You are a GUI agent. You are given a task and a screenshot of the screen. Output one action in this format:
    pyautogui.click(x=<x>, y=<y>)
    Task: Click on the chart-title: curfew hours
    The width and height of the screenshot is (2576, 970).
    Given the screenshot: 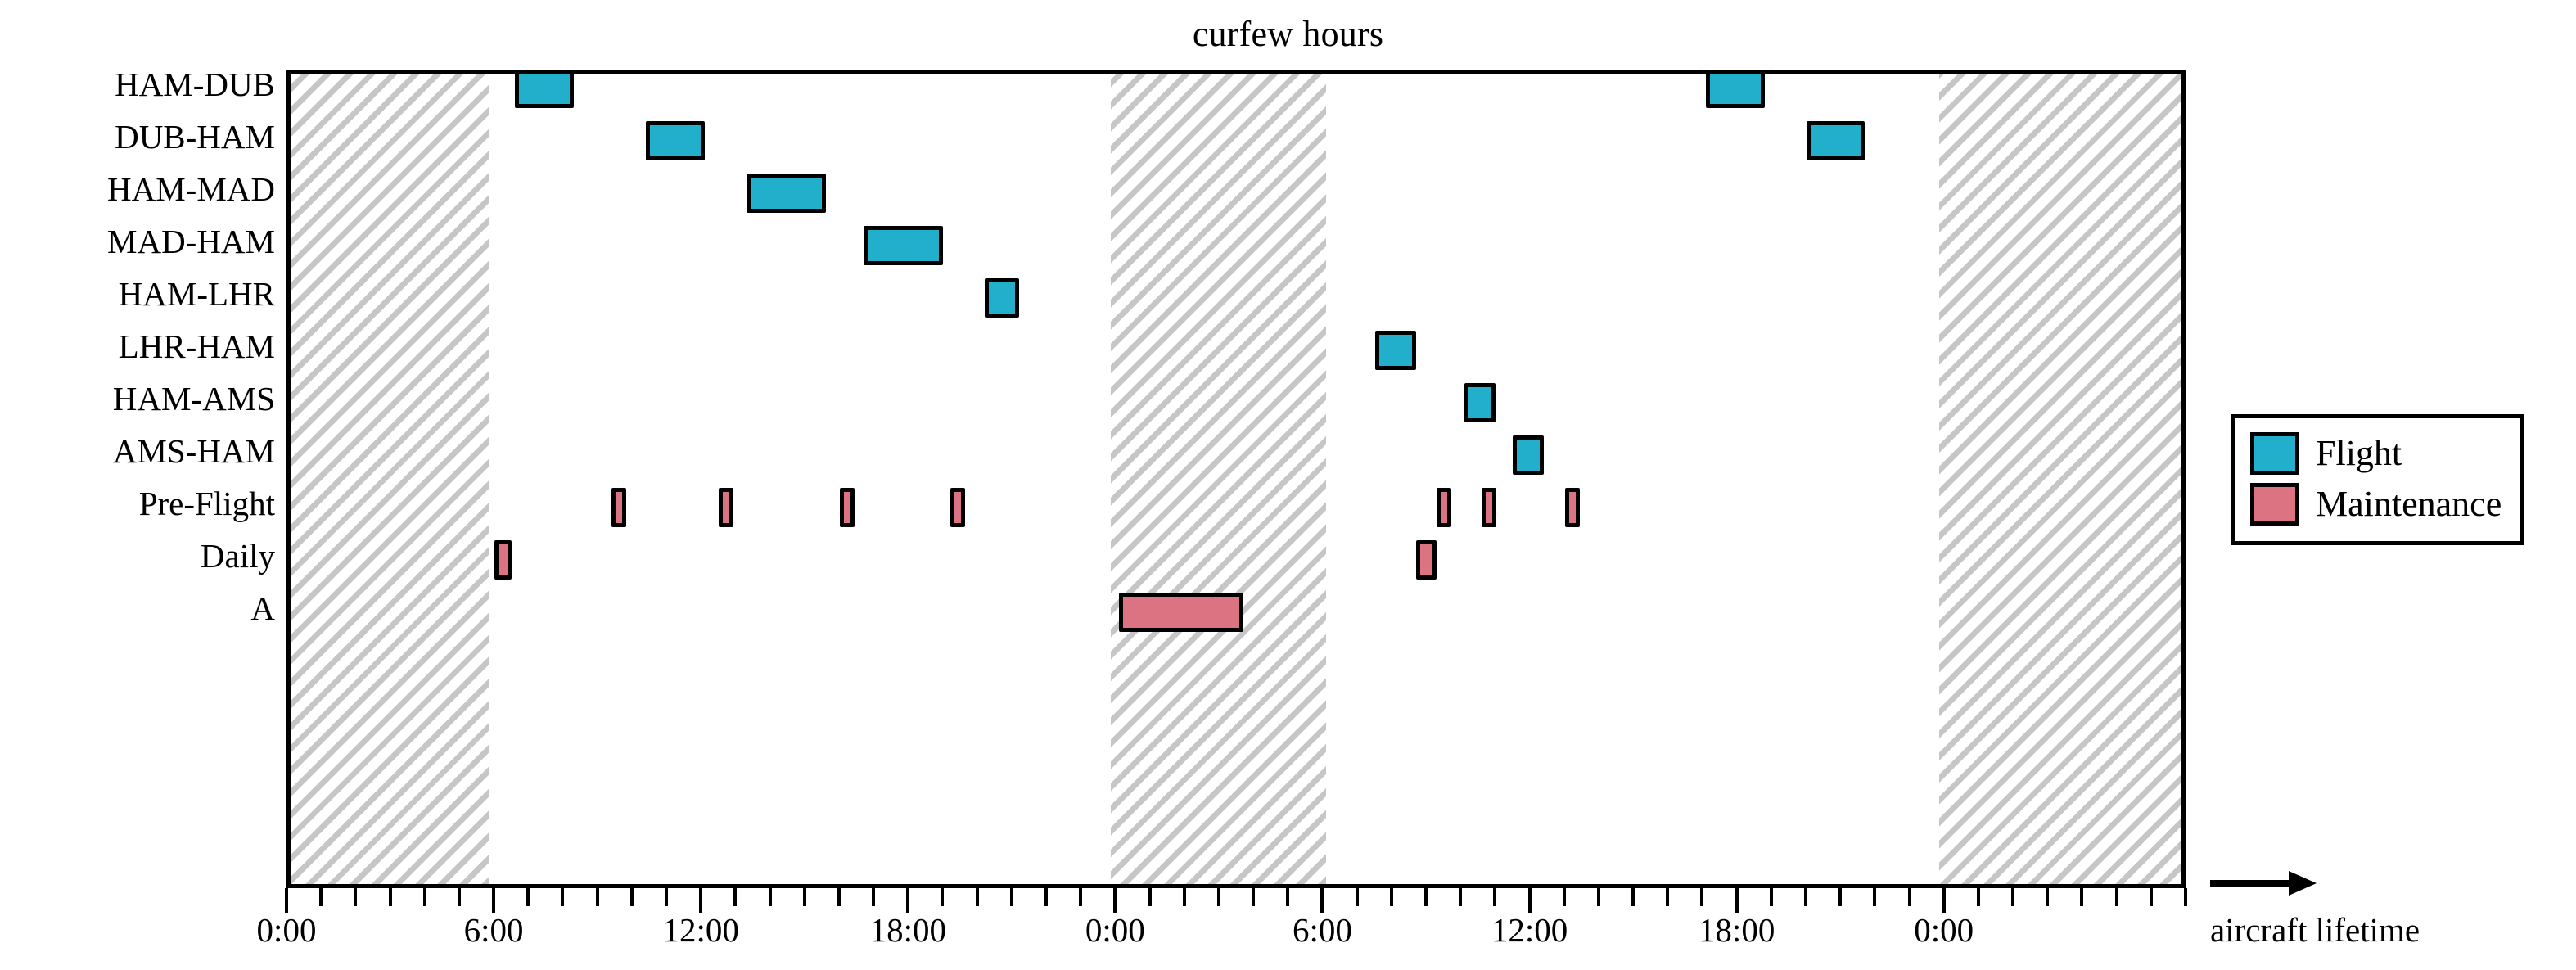 What is the action you would take?
    pyautogui.click(x=1288, y=34)
    